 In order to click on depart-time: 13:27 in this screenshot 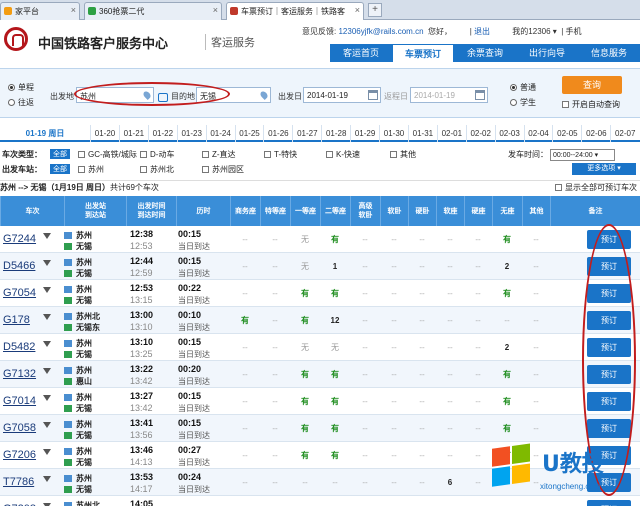, I will do `click(142, 396)`.